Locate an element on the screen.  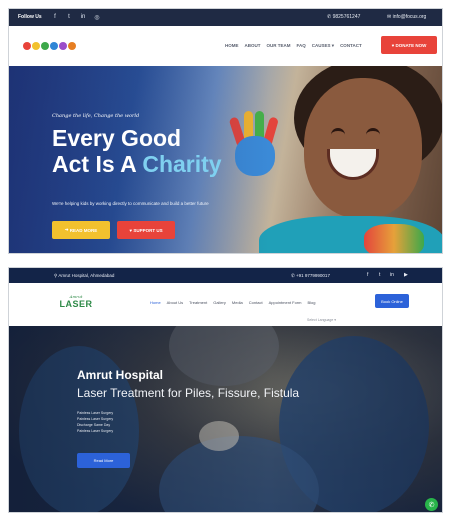
site-logo is located at coordinates (50, 46).